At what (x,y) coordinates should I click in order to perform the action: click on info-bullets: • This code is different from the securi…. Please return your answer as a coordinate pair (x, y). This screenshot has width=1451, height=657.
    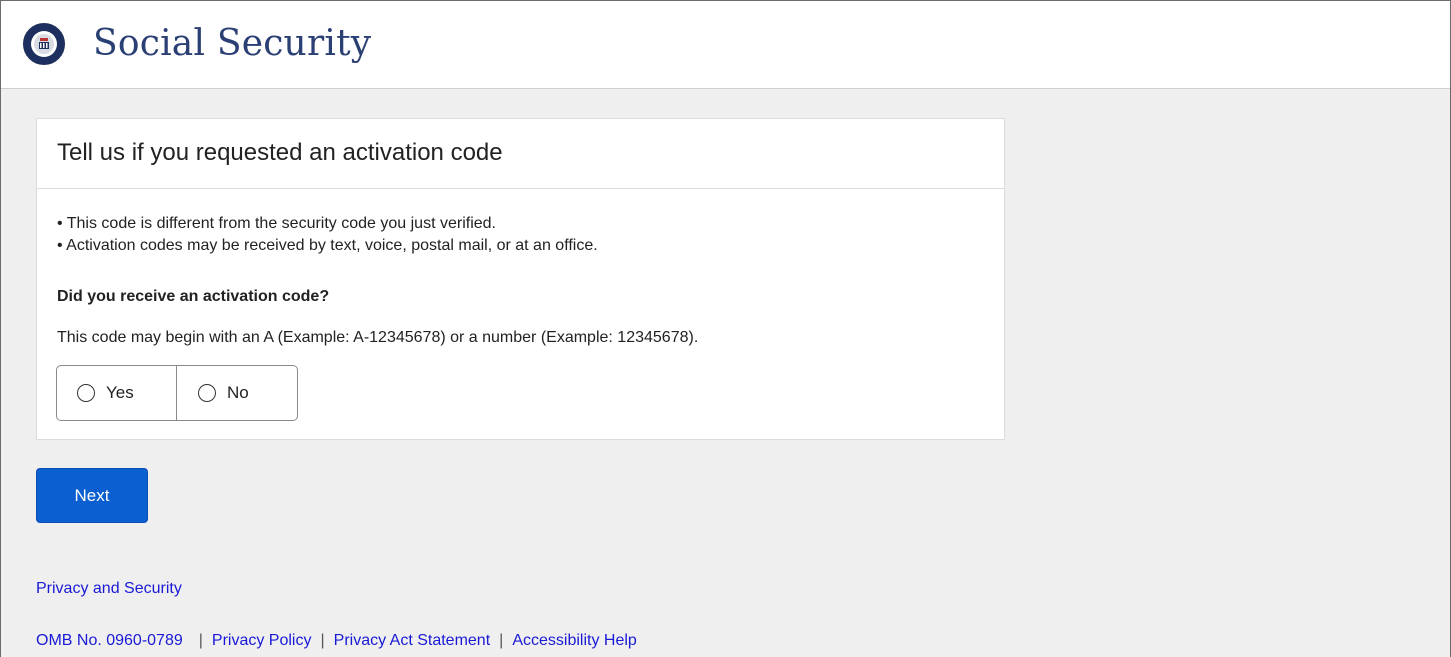
    Looking at the image, I should click on (327, 235).